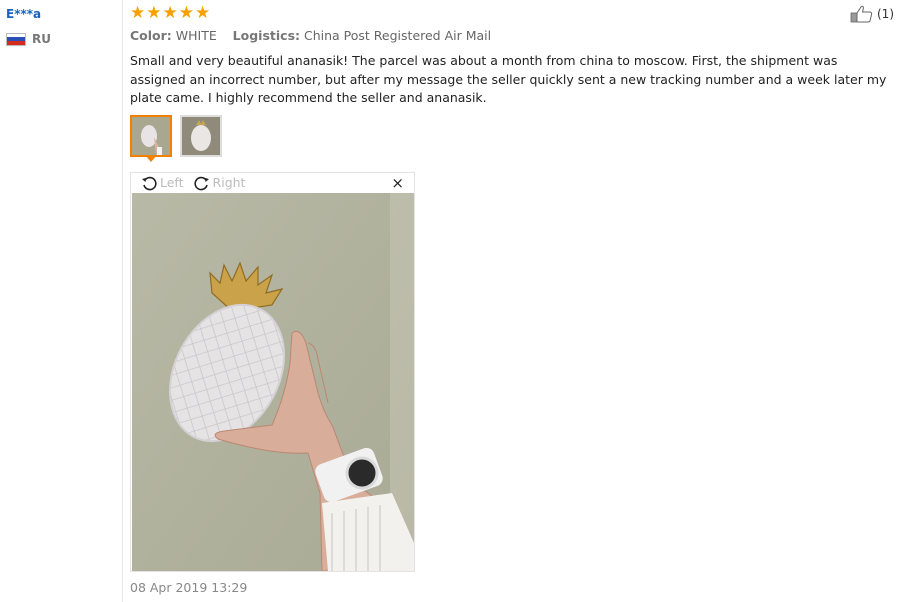  What do you see at coordinates (151, 158) in the screenshot?
I see `thumbnail-pointer` at bounding box center [151, 158].